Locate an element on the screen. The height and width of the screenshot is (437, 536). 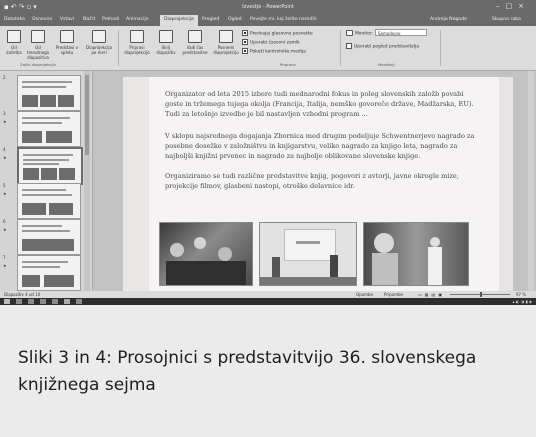
group-label-setup: Priprava is located at coordinates (288, 64).